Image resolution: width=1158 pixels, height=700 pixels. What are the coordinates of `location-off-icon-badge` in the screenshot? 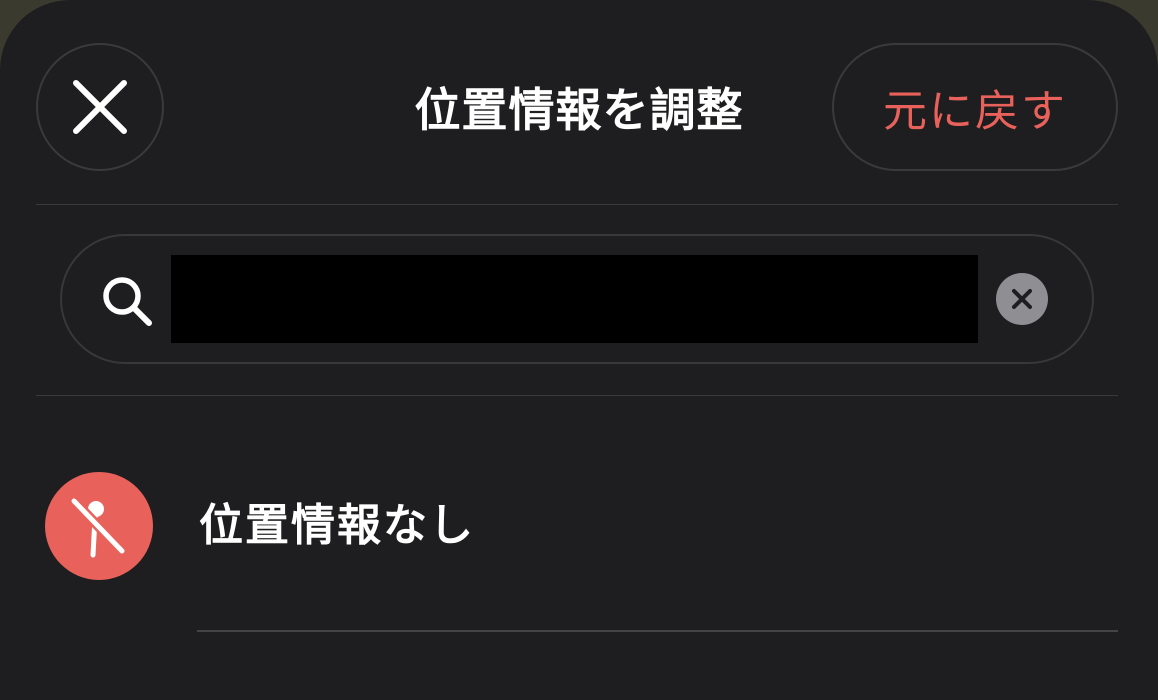 It's located at (99, 526).